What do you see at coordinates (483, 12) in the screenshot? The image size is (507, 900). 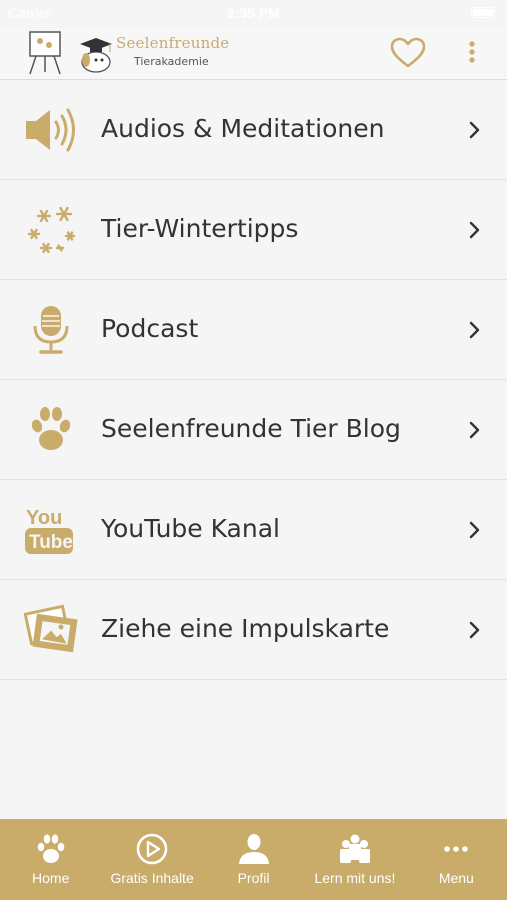 I see `battery-icon` at bounding box center [483, 12].